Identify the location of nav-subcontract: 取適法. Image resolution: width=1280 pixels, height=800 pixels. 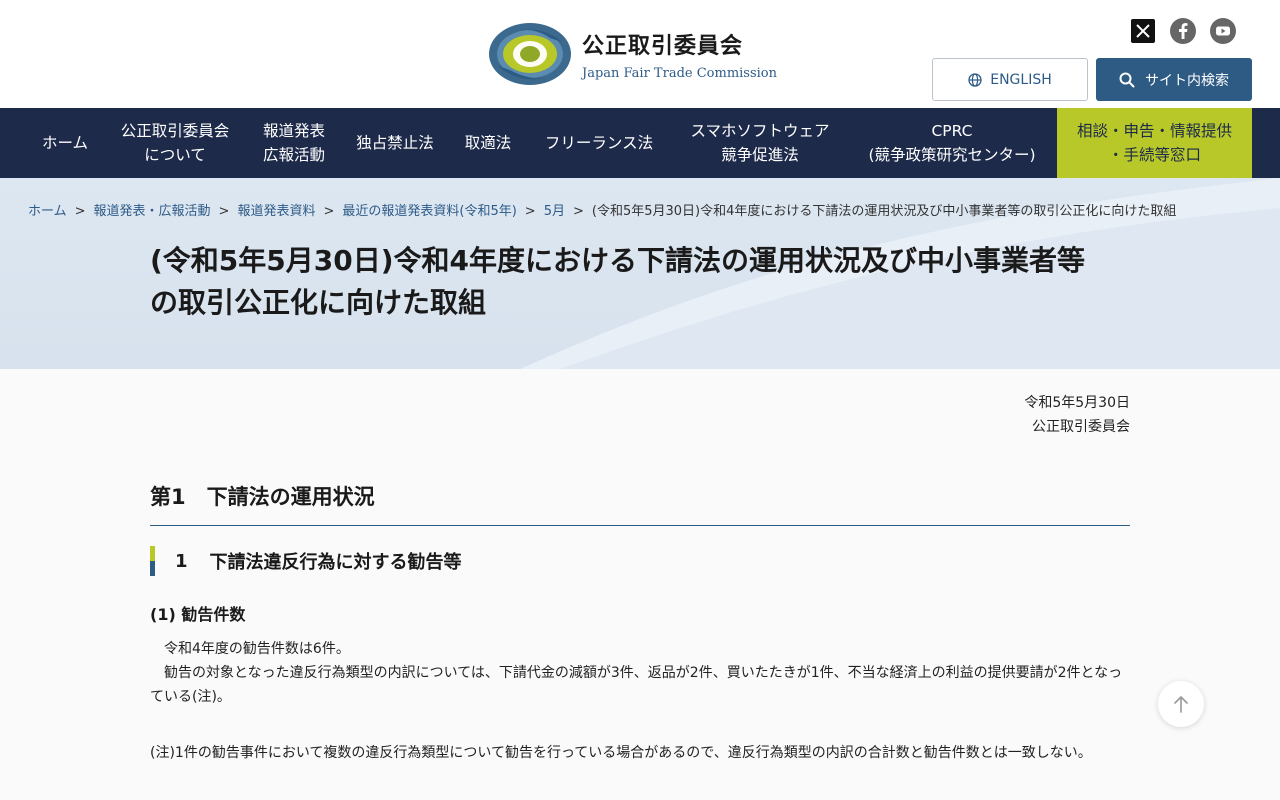
(488, 143).